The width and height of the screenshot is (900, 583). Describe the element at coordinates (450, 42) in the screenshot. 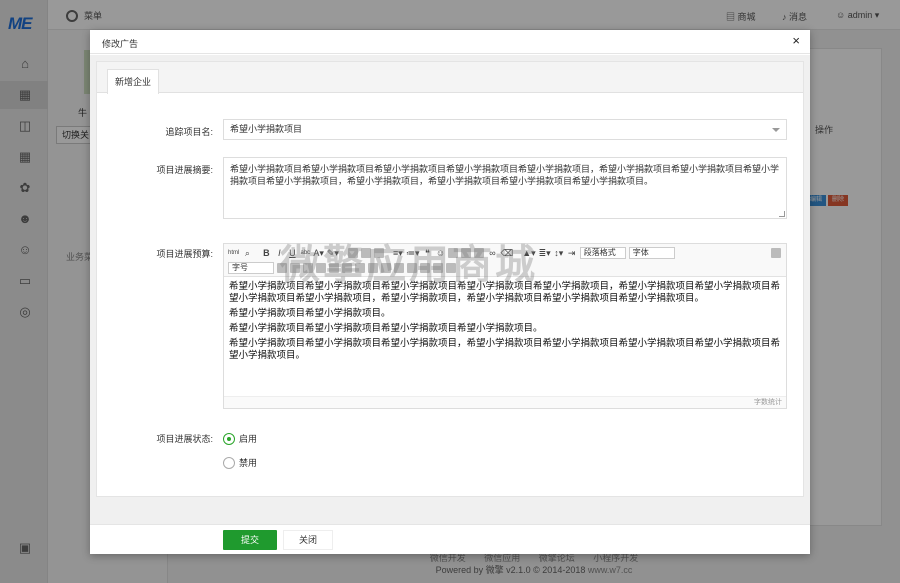

I see `modal-header: 修改广告 ×` at that location.